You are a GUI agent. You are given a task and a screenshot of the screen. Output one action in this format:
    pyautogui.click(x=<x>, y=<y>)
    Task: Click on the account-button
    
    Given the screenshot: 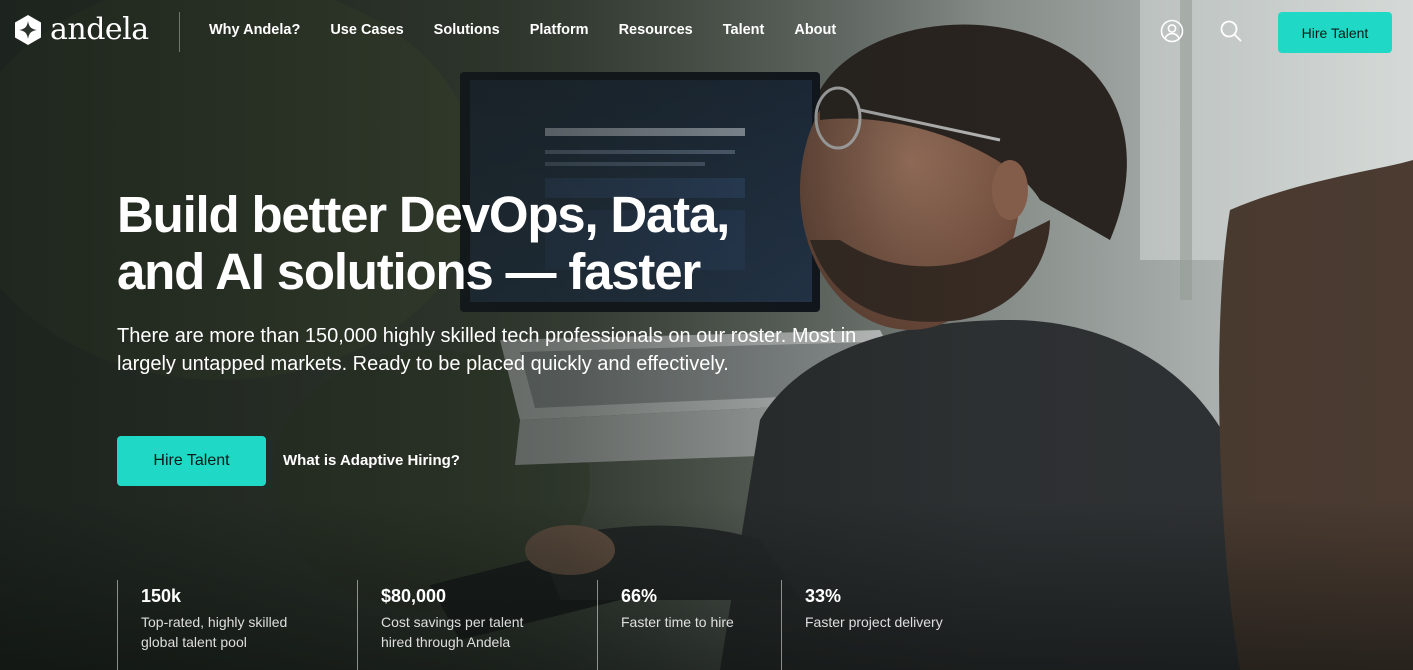 What is the action you would take?
    pyautogui.click(x=1172, y=31)
    